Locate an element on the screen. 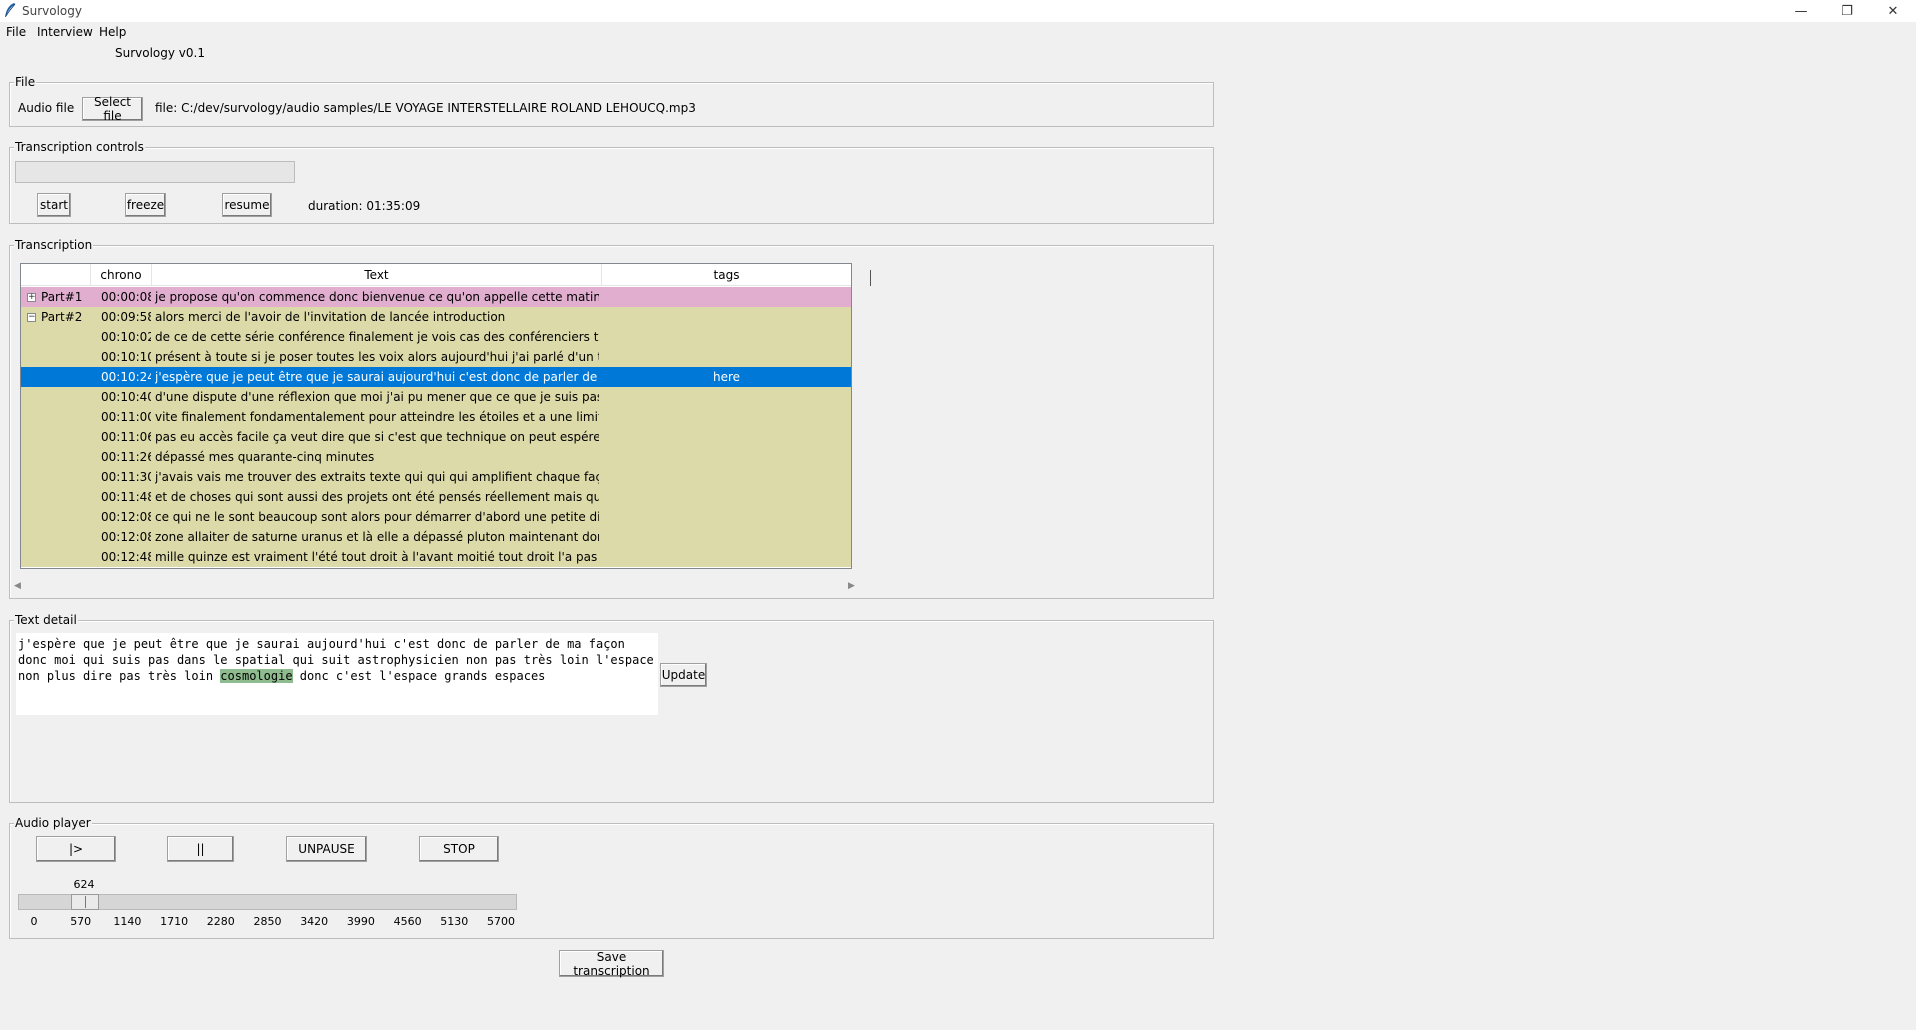 This screenshot has width=1916, height=1030. maximize-icon: ❐ is located at coordinates (1847, 11).